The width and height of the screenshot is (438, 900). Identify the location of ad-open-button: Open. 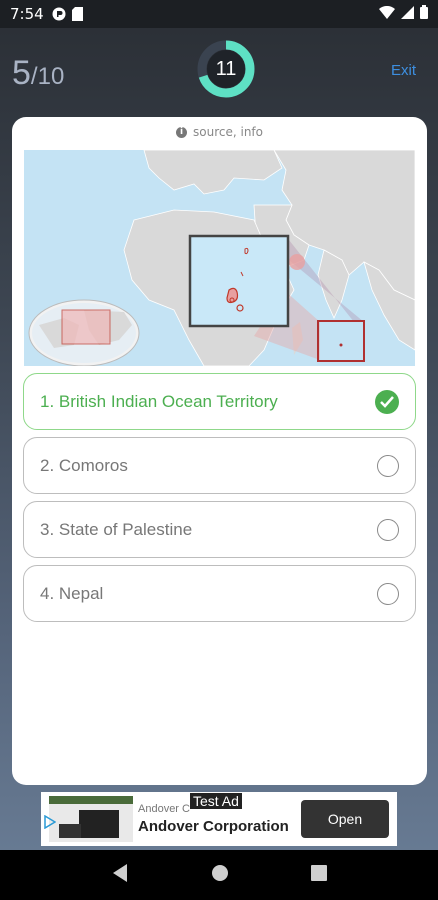
(345, 819).